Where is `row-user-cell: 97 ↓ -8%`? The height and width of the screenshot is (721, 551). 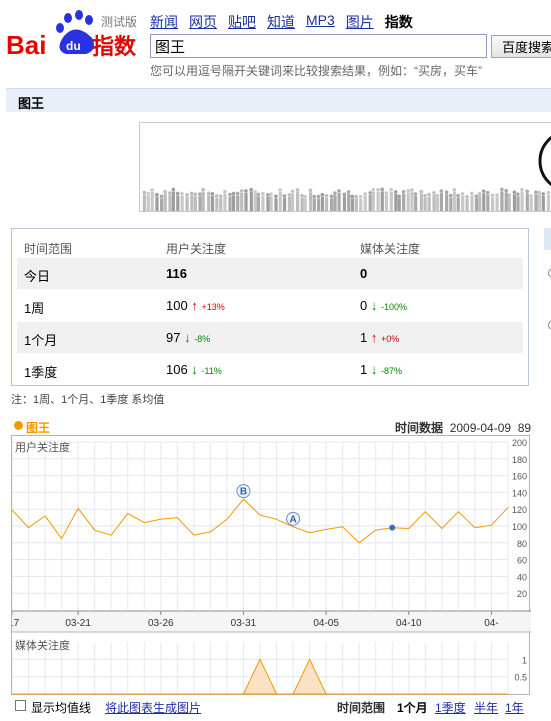
row-user-cell: 97 ↓ -8% is located at coordinates (188, 337).